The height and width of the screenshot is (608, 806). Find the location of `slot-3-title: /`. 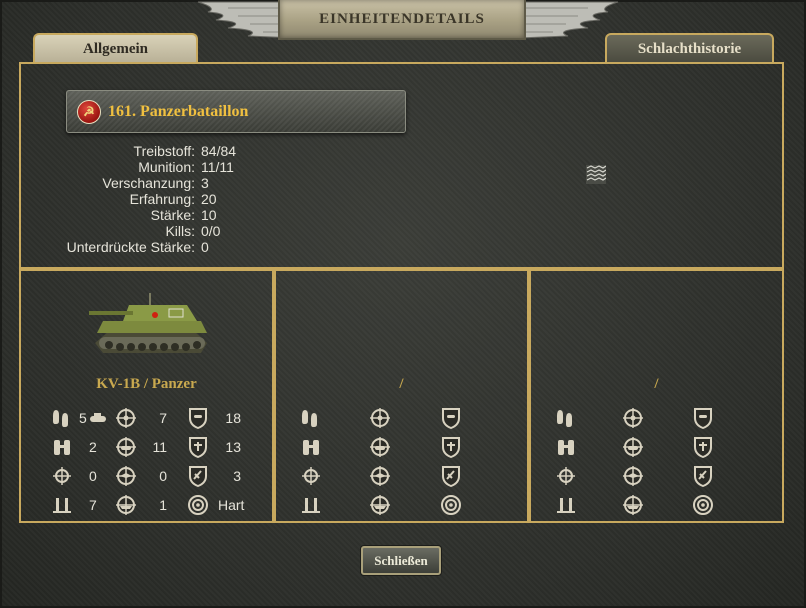

slot-3-title: / is located at coordinates (656, 384).